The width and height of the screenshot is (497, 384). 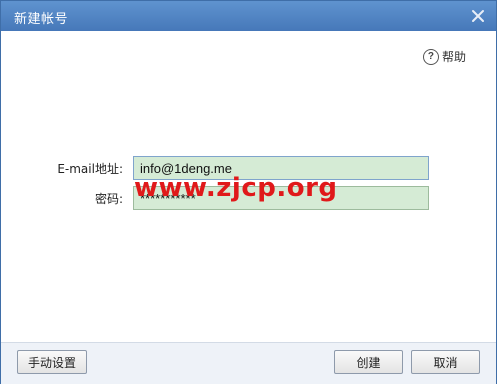 What do you see at coordinates (108, 199) in the screenshot?
I see `password-label: 密码:` at bounding box center [108, 199].